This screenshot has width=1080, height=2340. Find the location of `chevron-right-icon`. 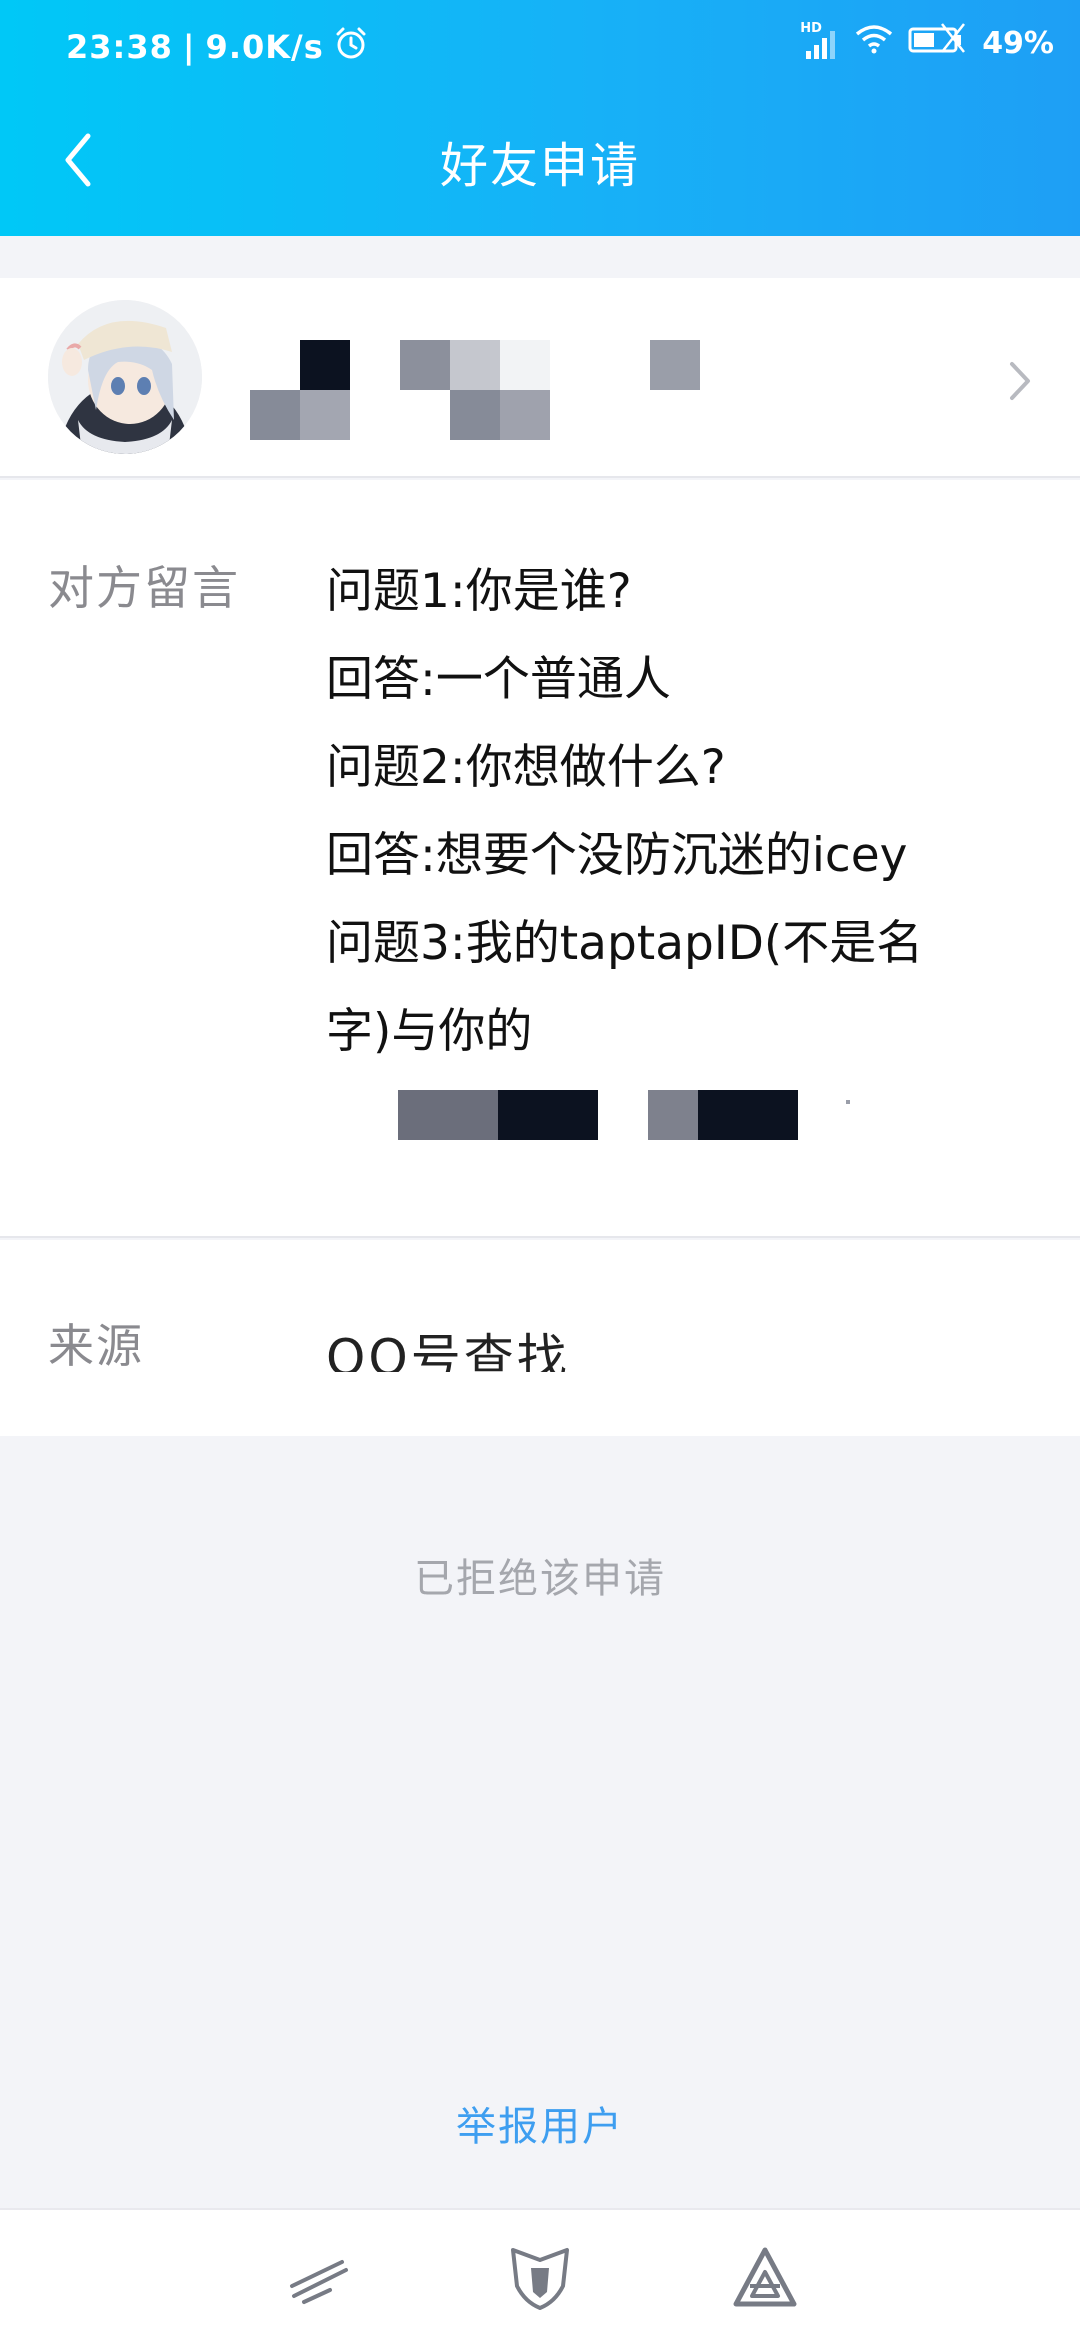

chevron-right-icon is located at coordinates (1020, 381).